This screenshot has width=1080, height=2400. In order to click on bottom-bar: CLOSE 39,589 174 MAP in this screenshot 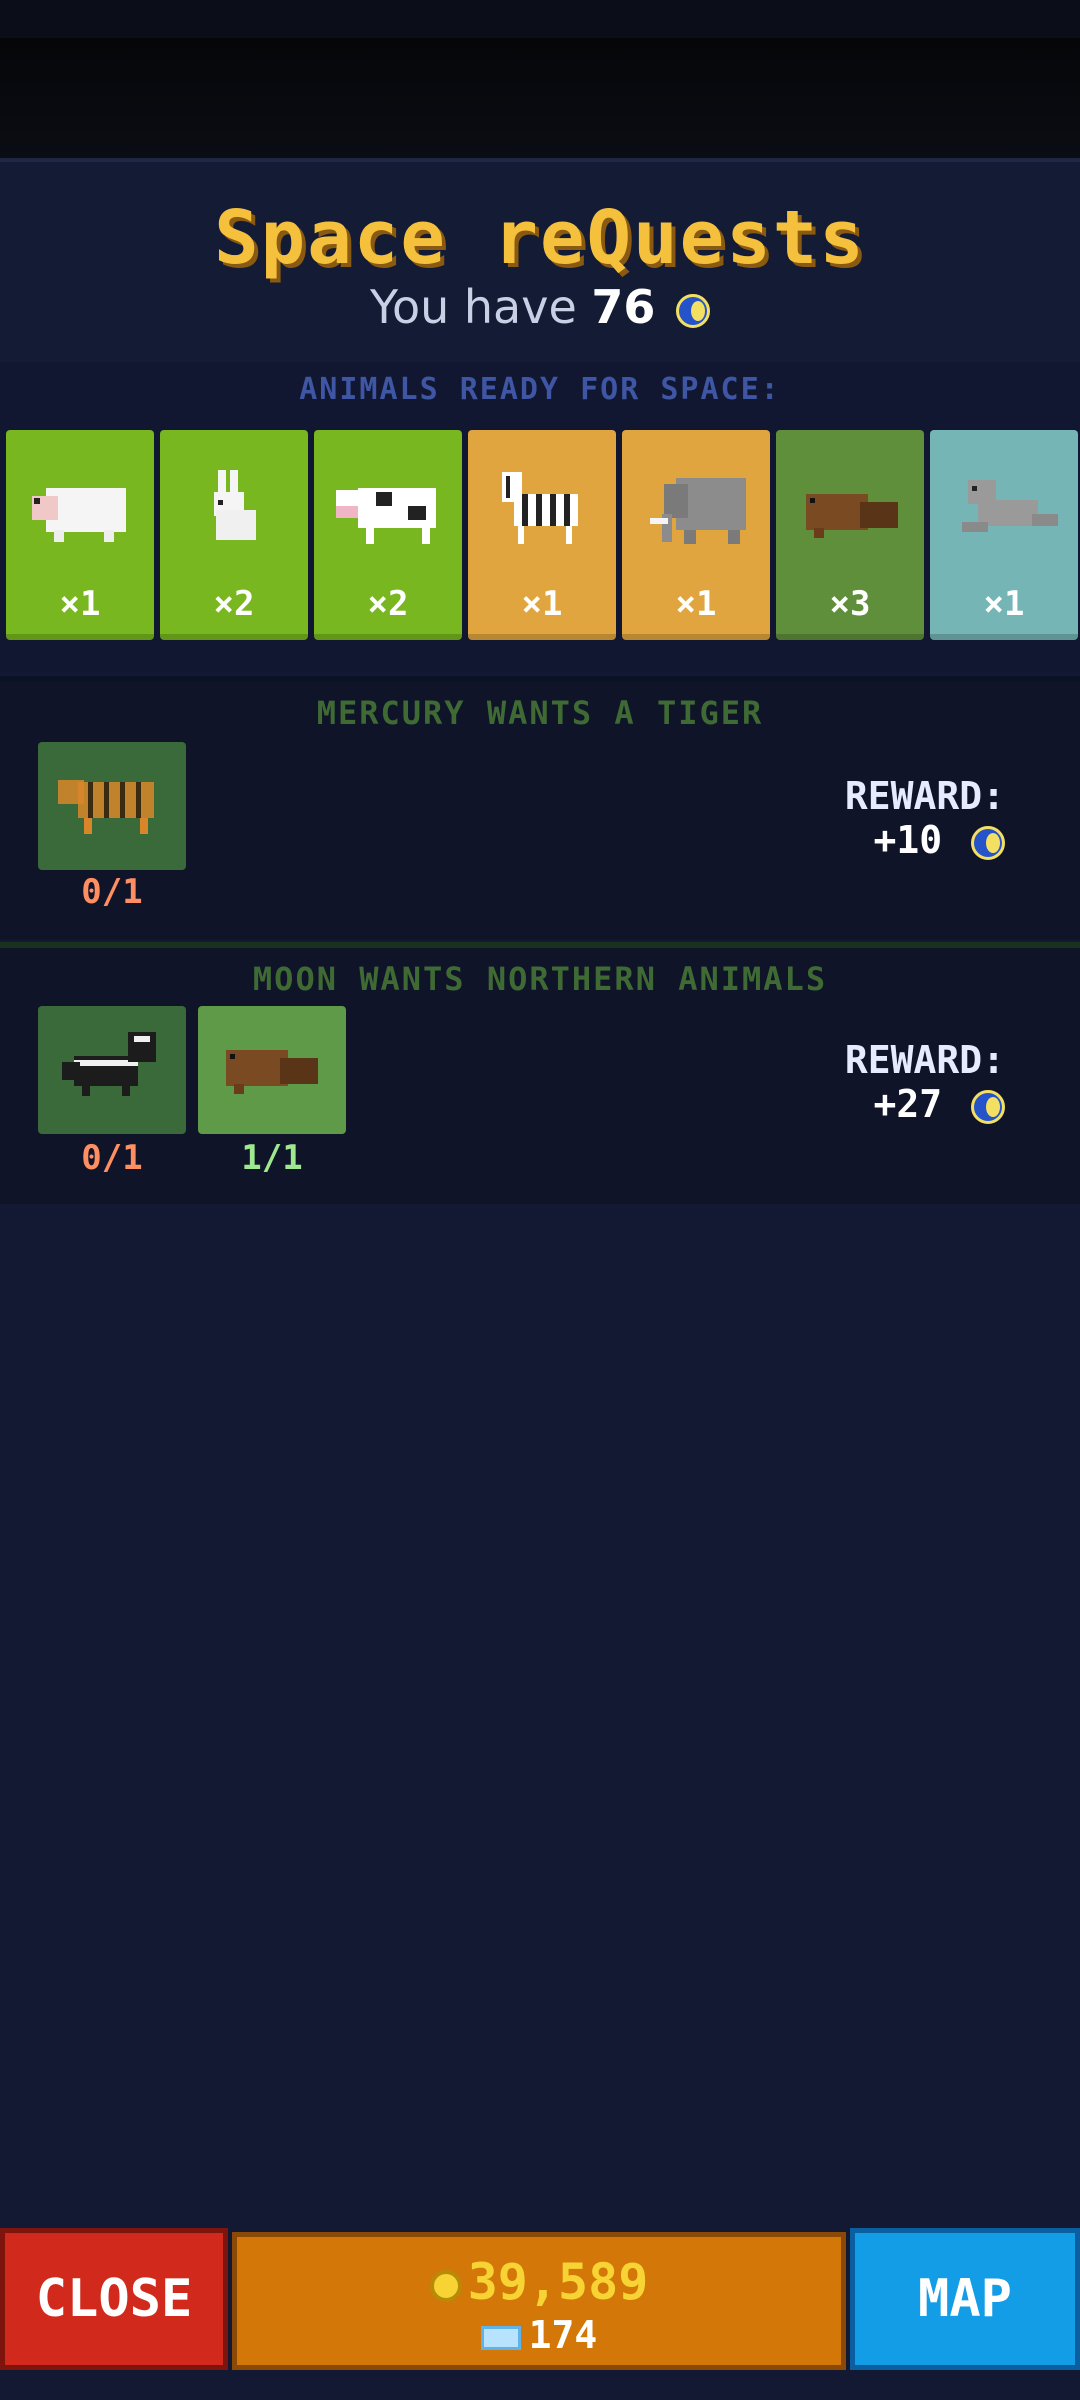, I will do `click(540, 2304)`.